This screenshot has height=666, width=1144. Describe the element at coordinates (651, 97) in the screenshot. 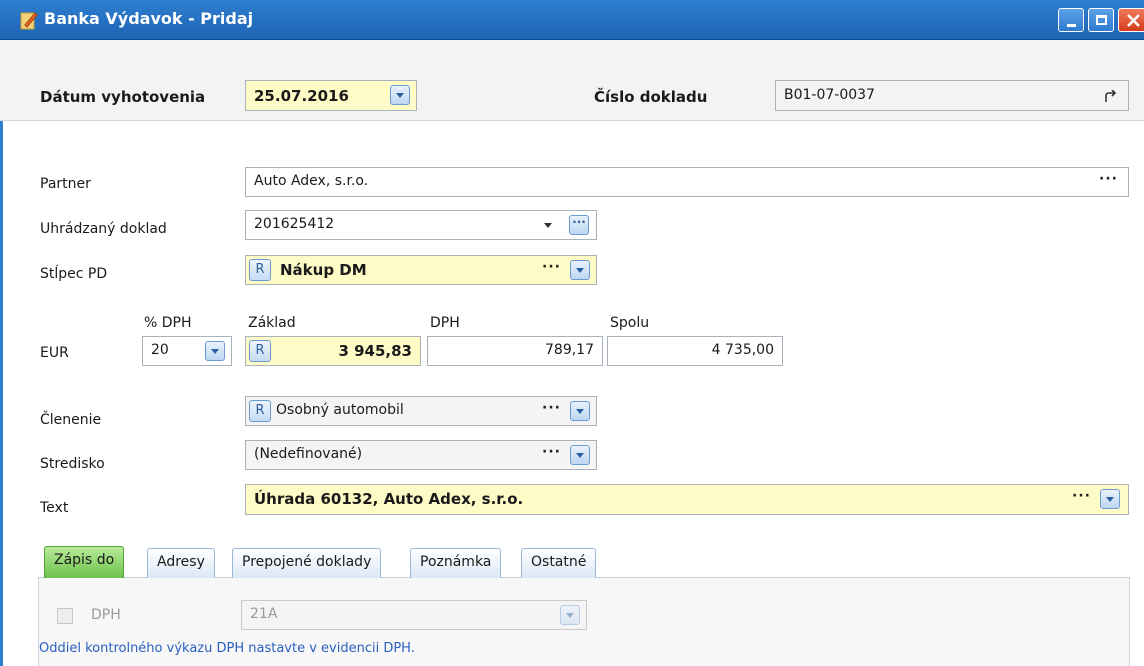

I see `document-number-label: Číslo dokladu` at that location.